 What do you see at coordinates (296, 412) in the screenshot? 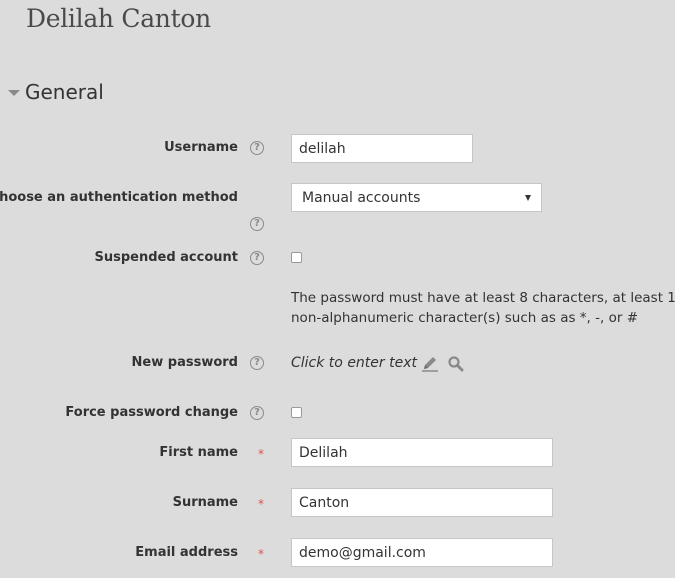
I see `force-password-change-checkbox` at bounding box center [296, 412].